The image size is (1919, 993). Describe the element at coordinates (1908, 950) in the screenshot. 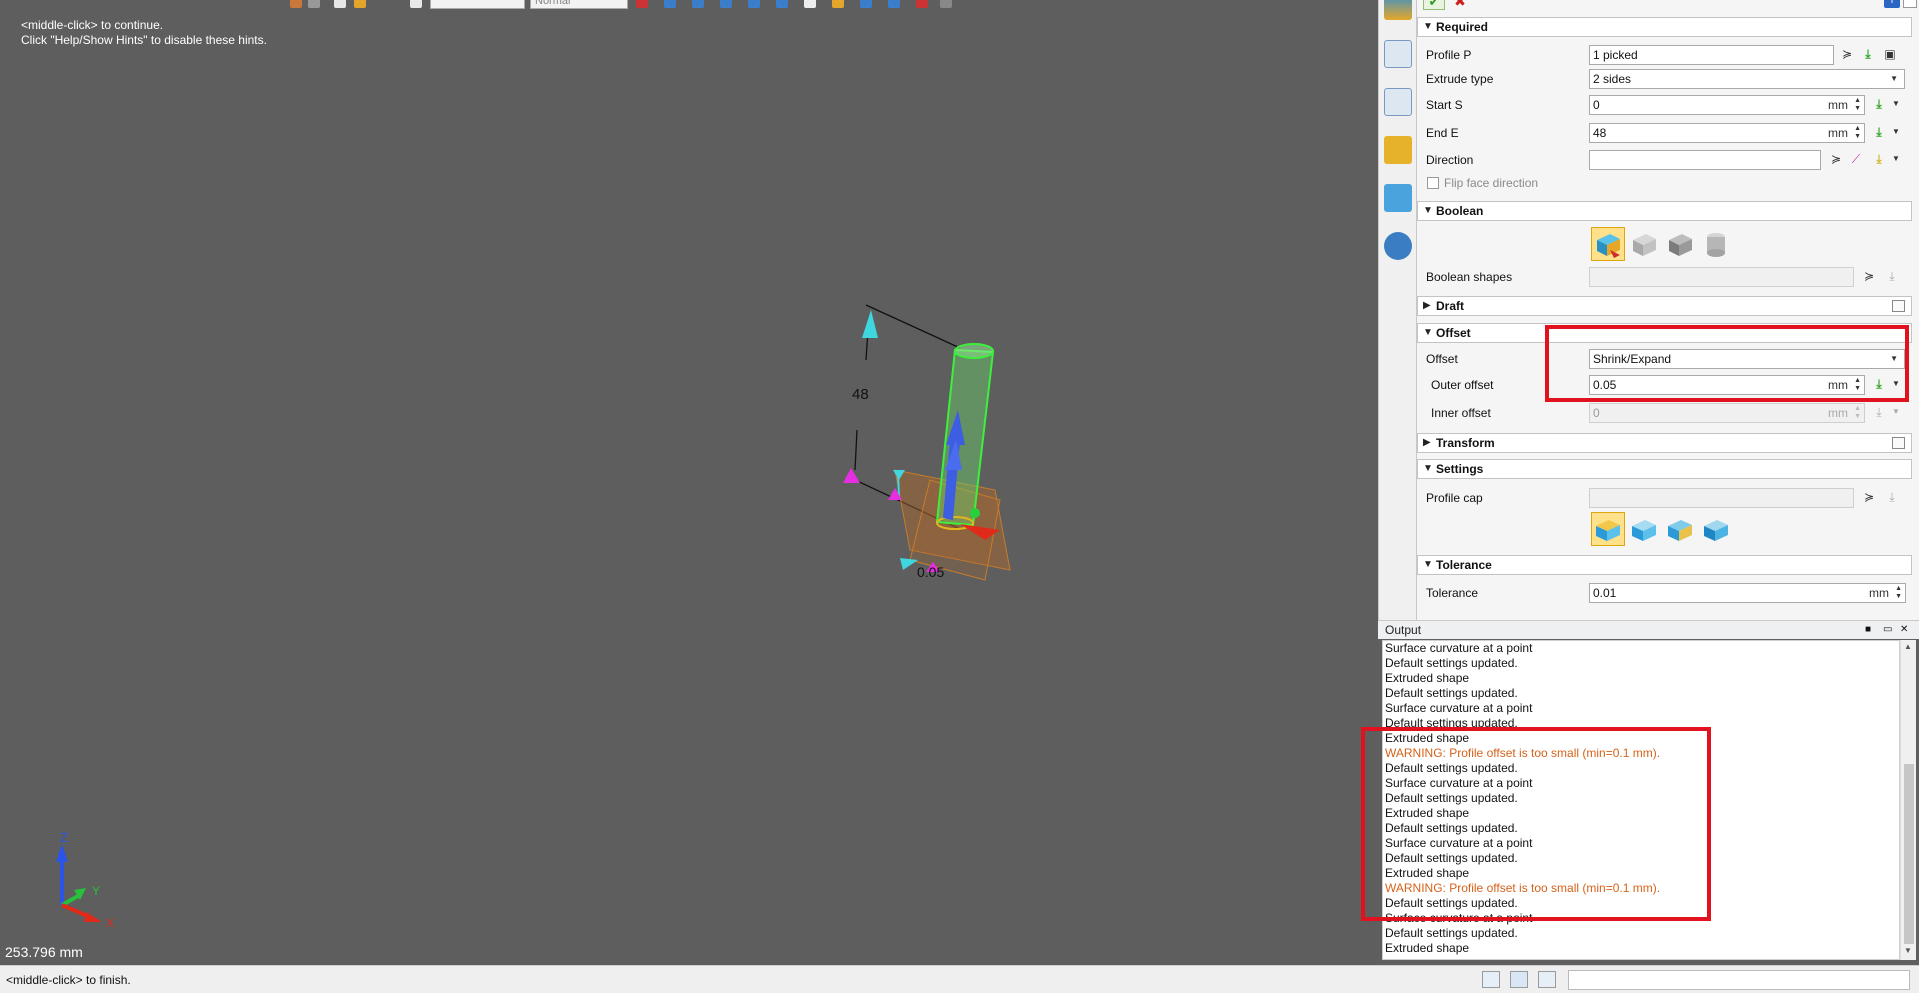

I see `scroll-down-icon: ▼` at that location.